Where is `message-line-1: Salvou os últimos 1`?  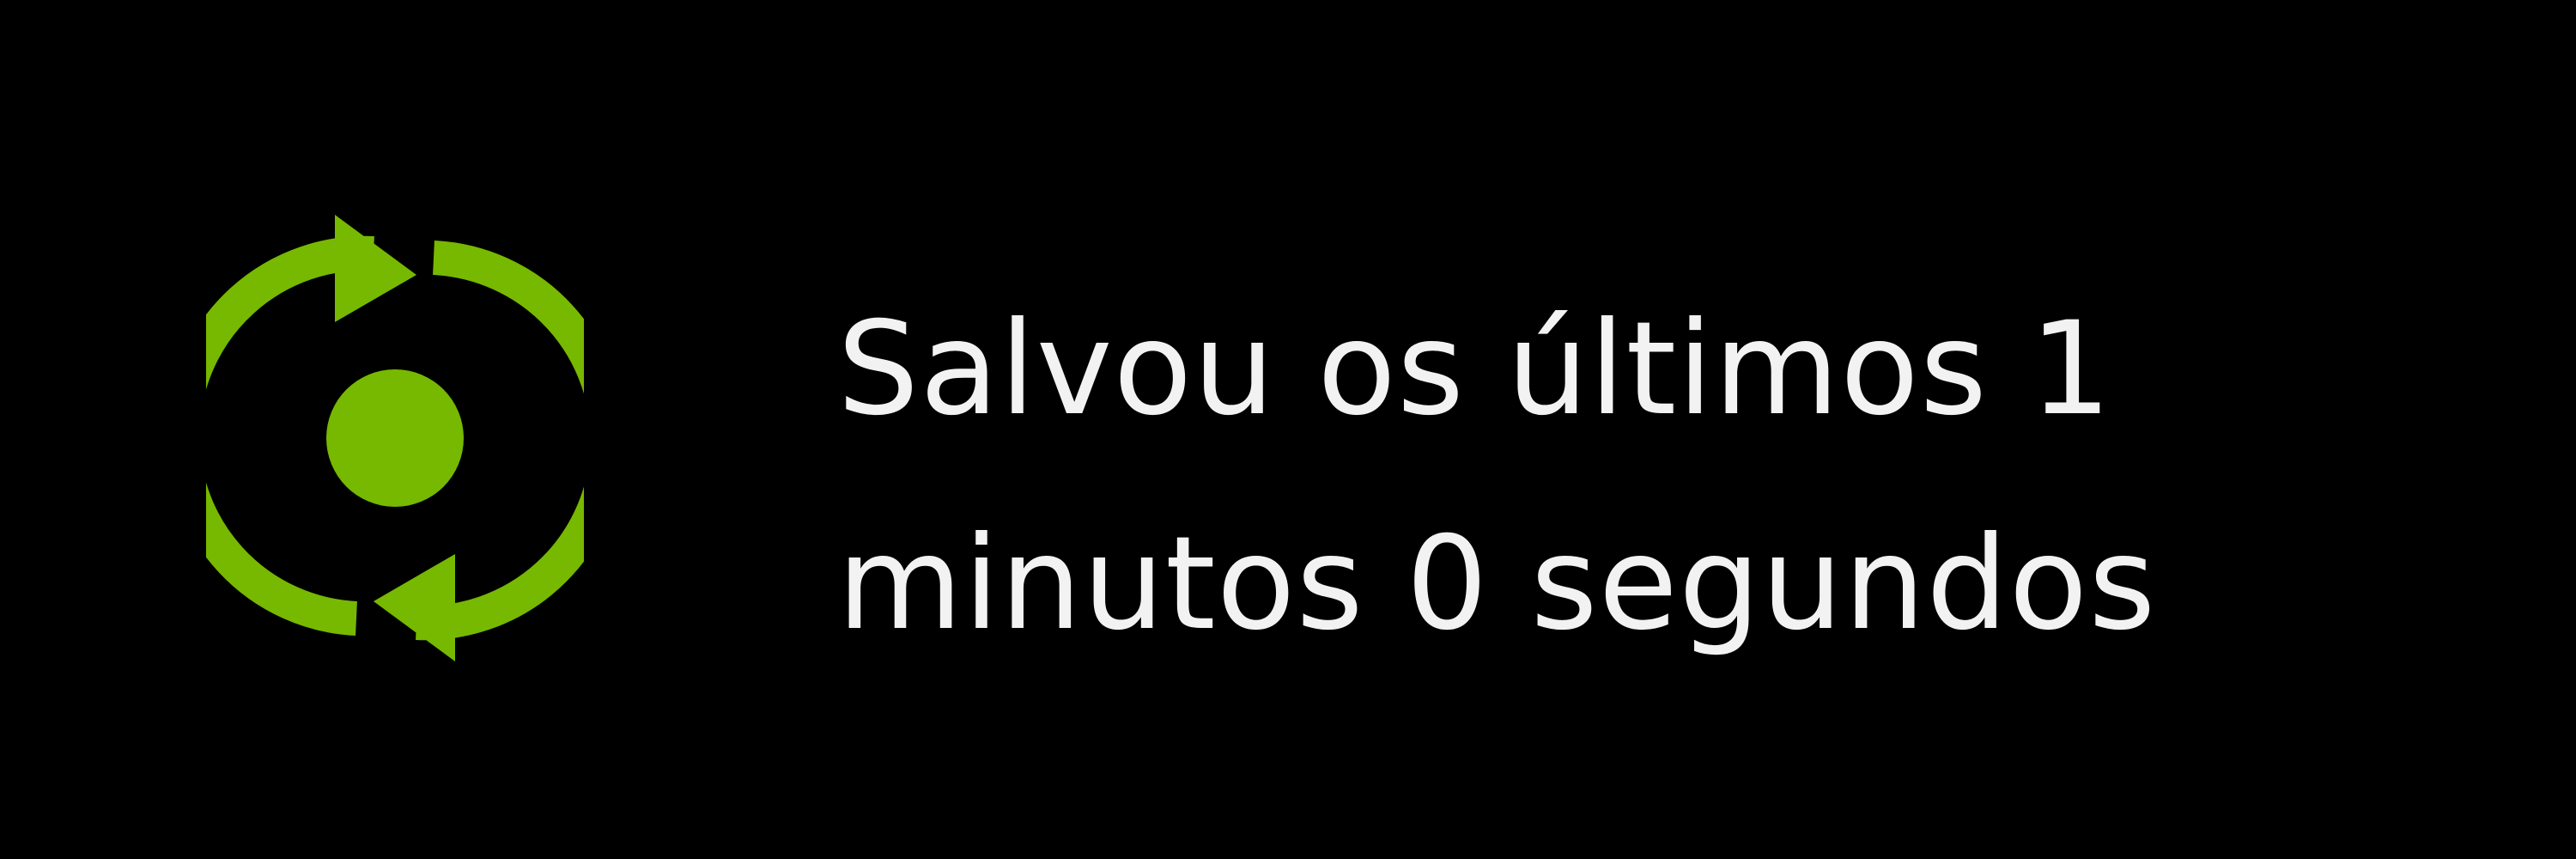 message-line-1: Salvou os últimos 1 is located at coordinates (1475, 370).